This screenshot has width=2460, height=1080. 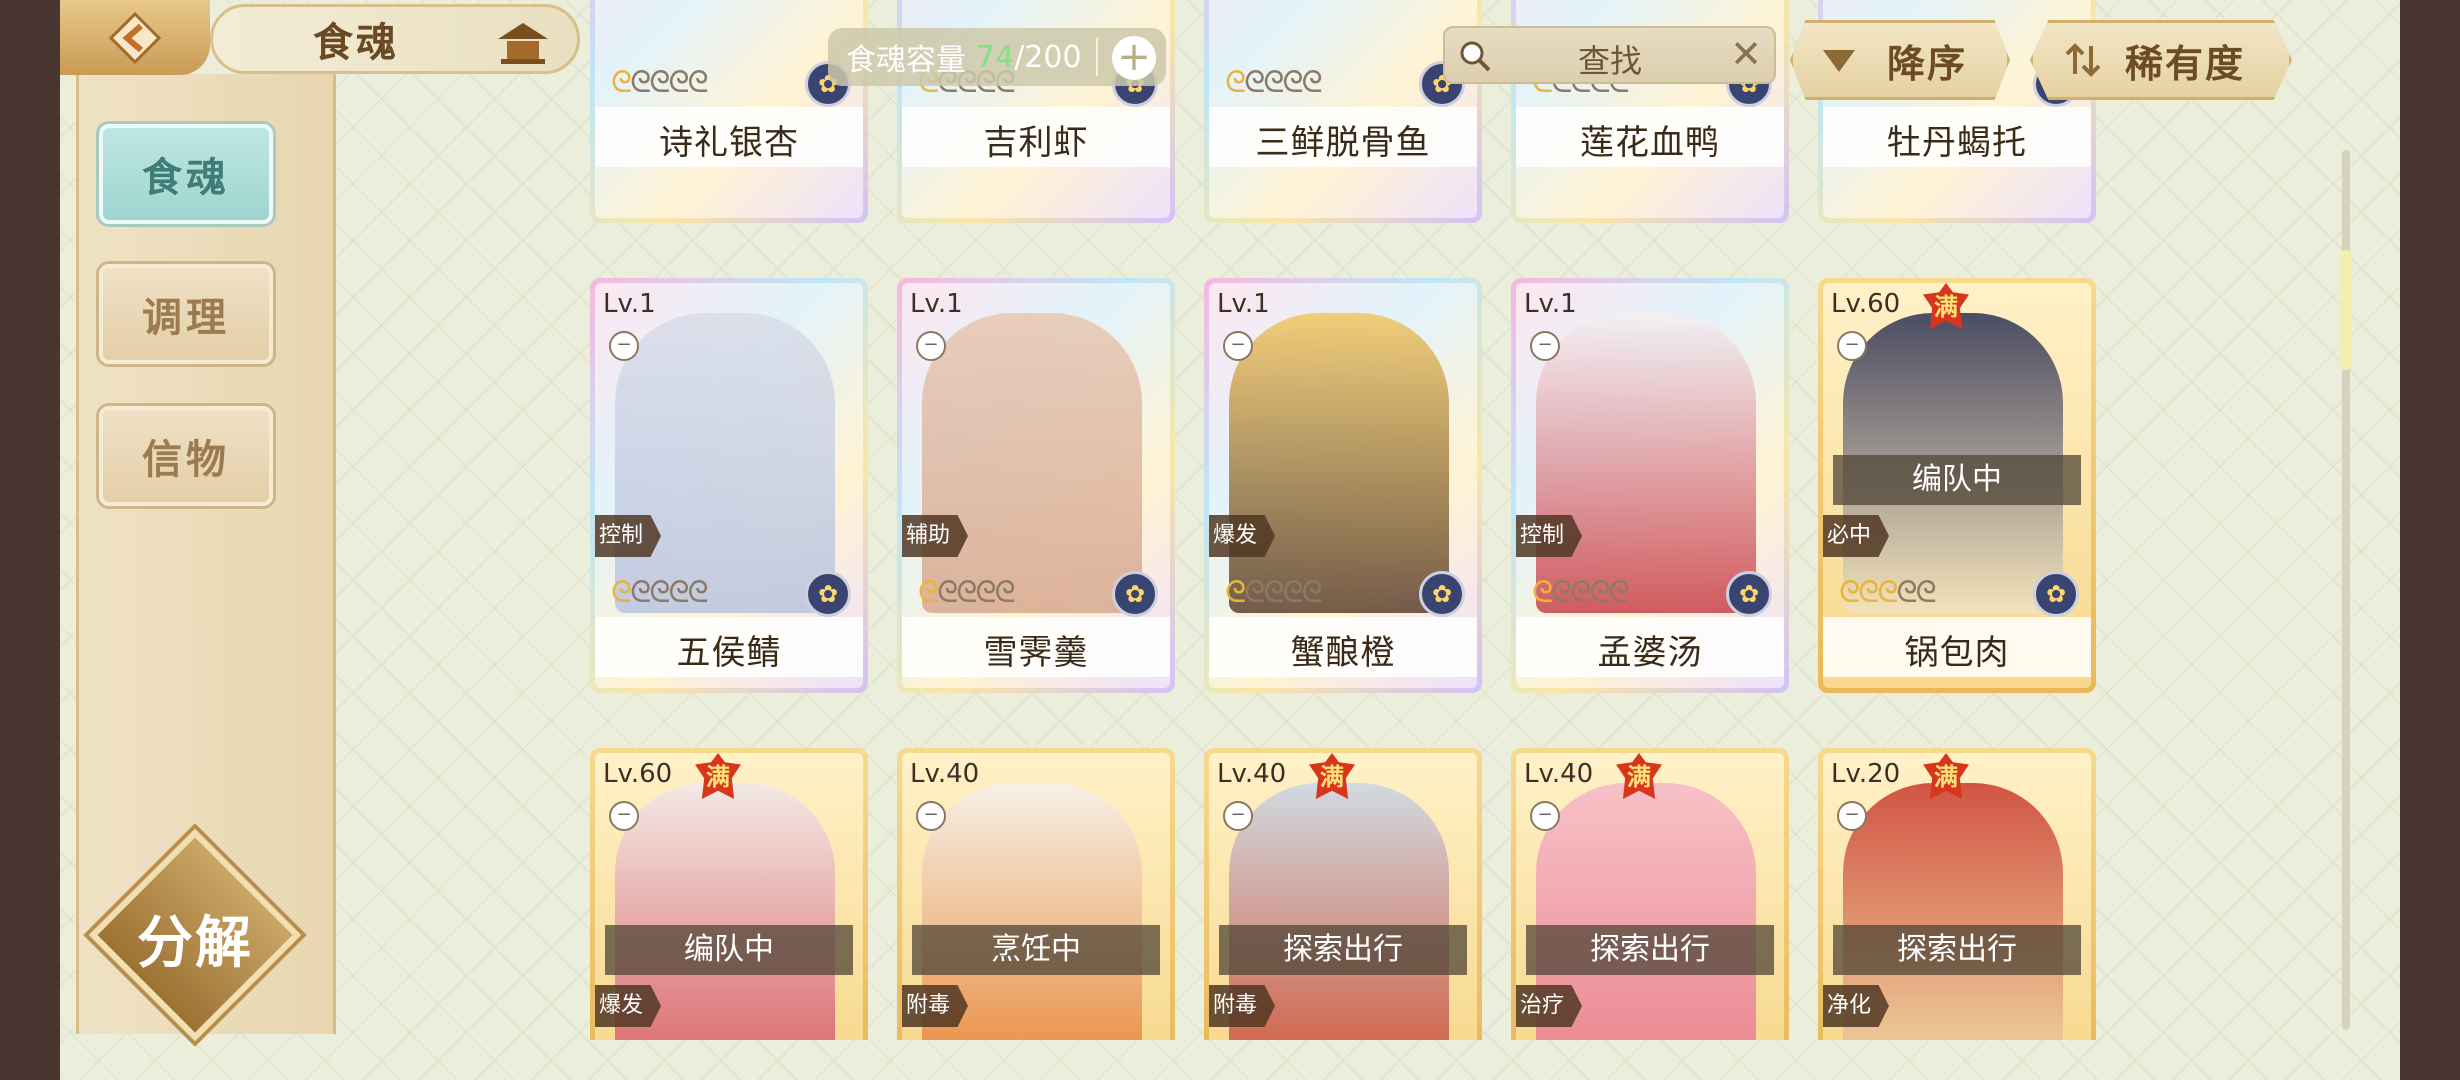 What do you see at coordinates (2346, 310) in the screenshot?
I see `scrollbar-thumb` at bounding box center [2346, 310].